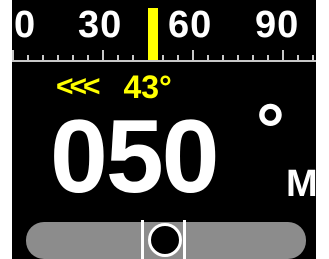 The height and width of the screenshot is (259, 329). I want to click on bearing-marker, so click(153, 34).